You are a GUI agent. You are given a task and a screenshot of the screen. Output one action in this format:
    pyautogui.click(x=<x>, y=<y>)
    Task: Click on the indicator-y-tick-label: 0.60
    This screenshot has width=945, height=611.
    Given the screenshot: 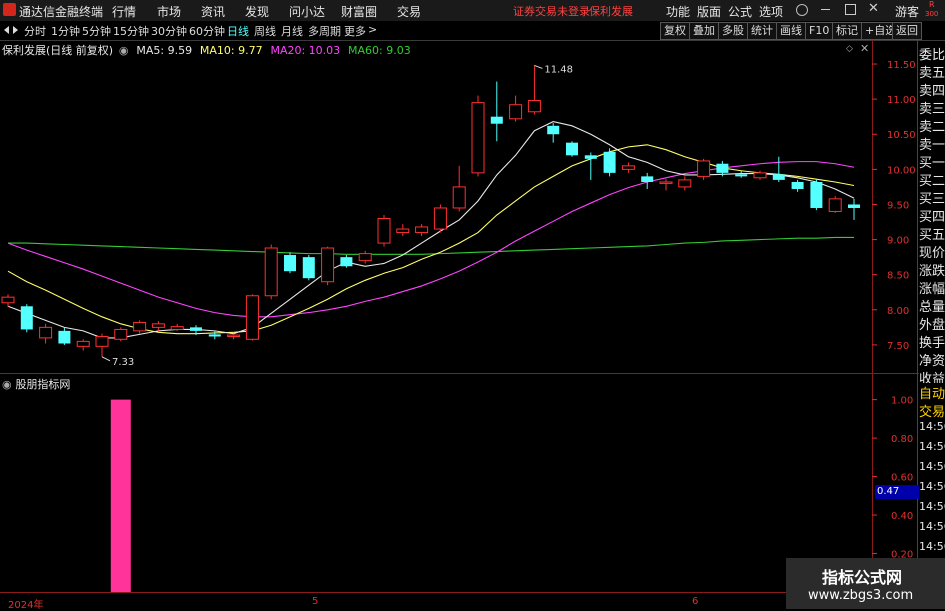 What is the action you would take?
    pyautogui.click(x=902, y=478)
    